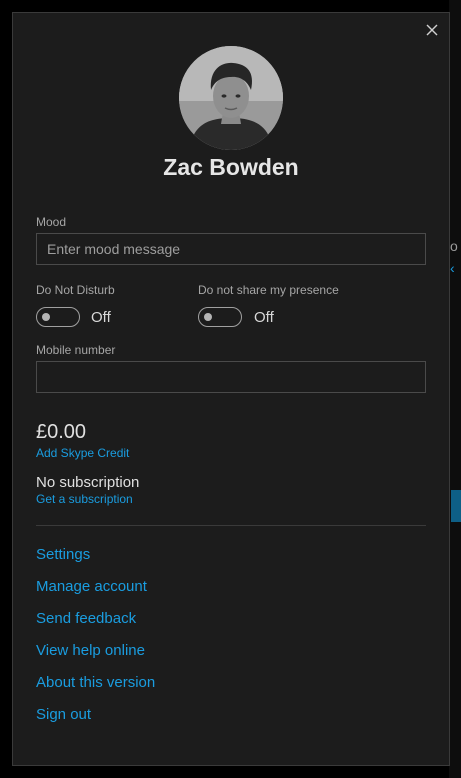 The image size is (461, 778). Describe the element at coordinates (95, 682) in the screenshot. I see `about-this-version-link: About this version` at that location.